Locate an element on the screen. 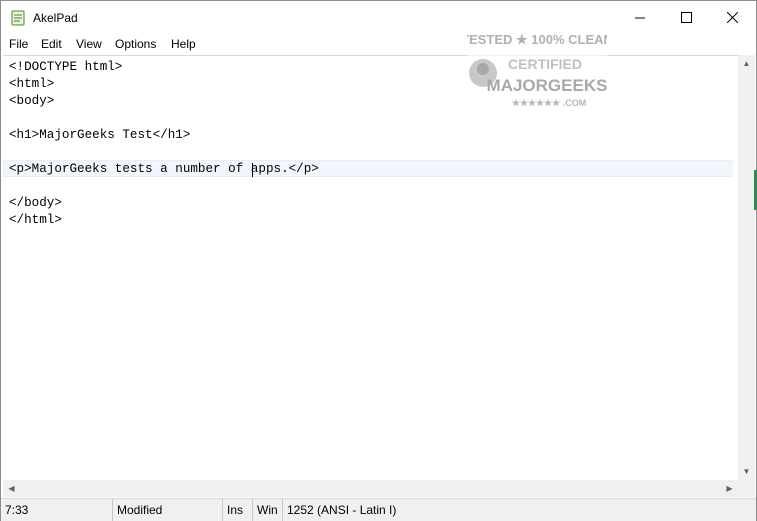 This screenshot has height=521, width=757. text-caret is located at coordinates (252, 170).